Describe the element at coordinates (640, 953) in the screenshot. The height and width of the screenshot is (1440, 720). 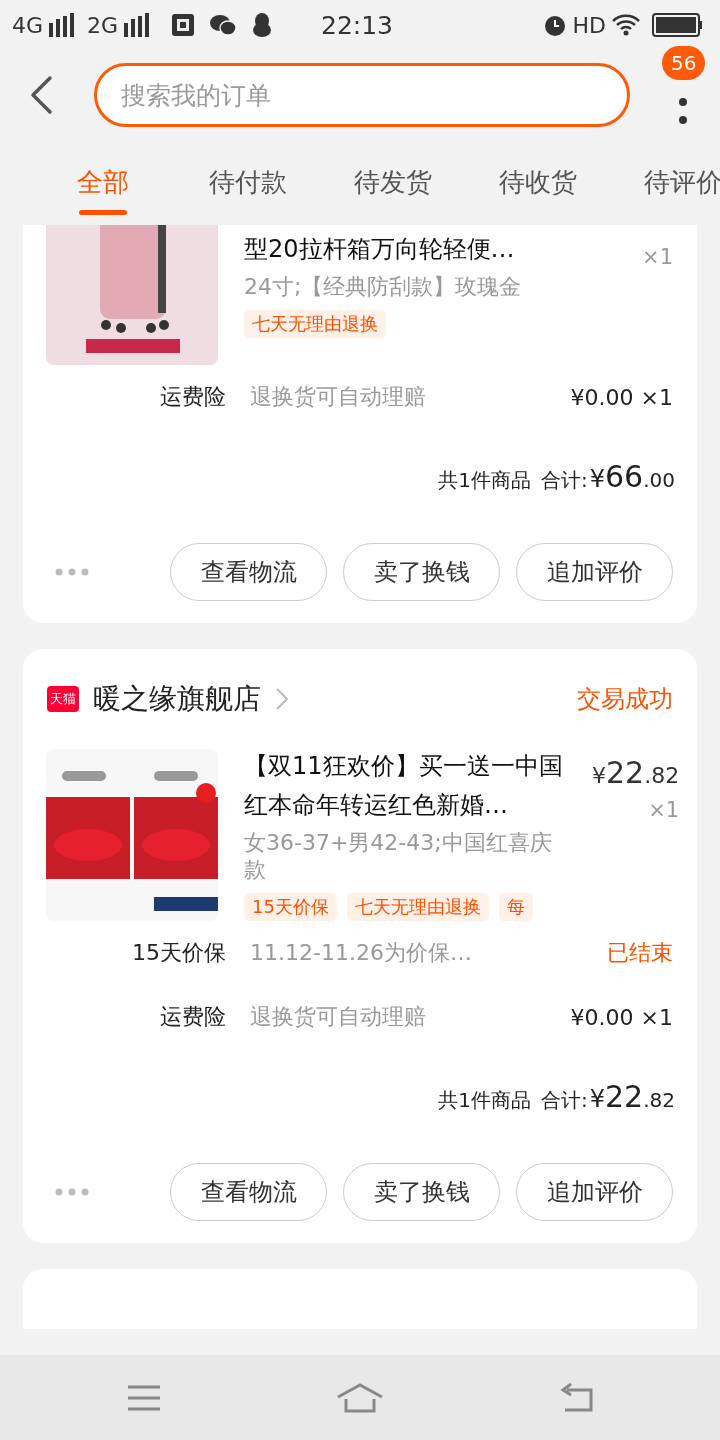
I see `service-value: 已结束` at that location.